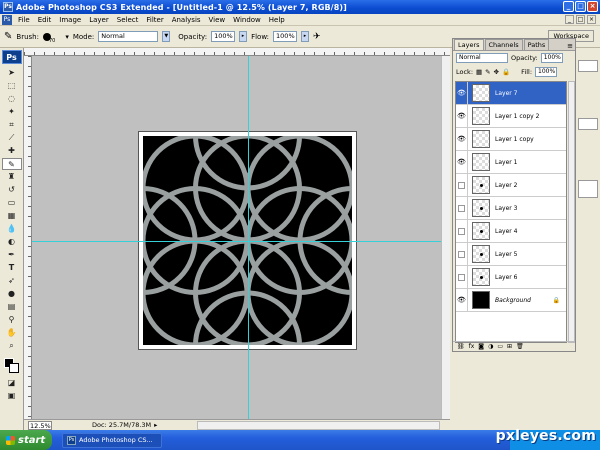  What do you see at coordinates (591, 19) in the screenshot?
I see `doc-close-button: ×` at bounding box center [591, 19].